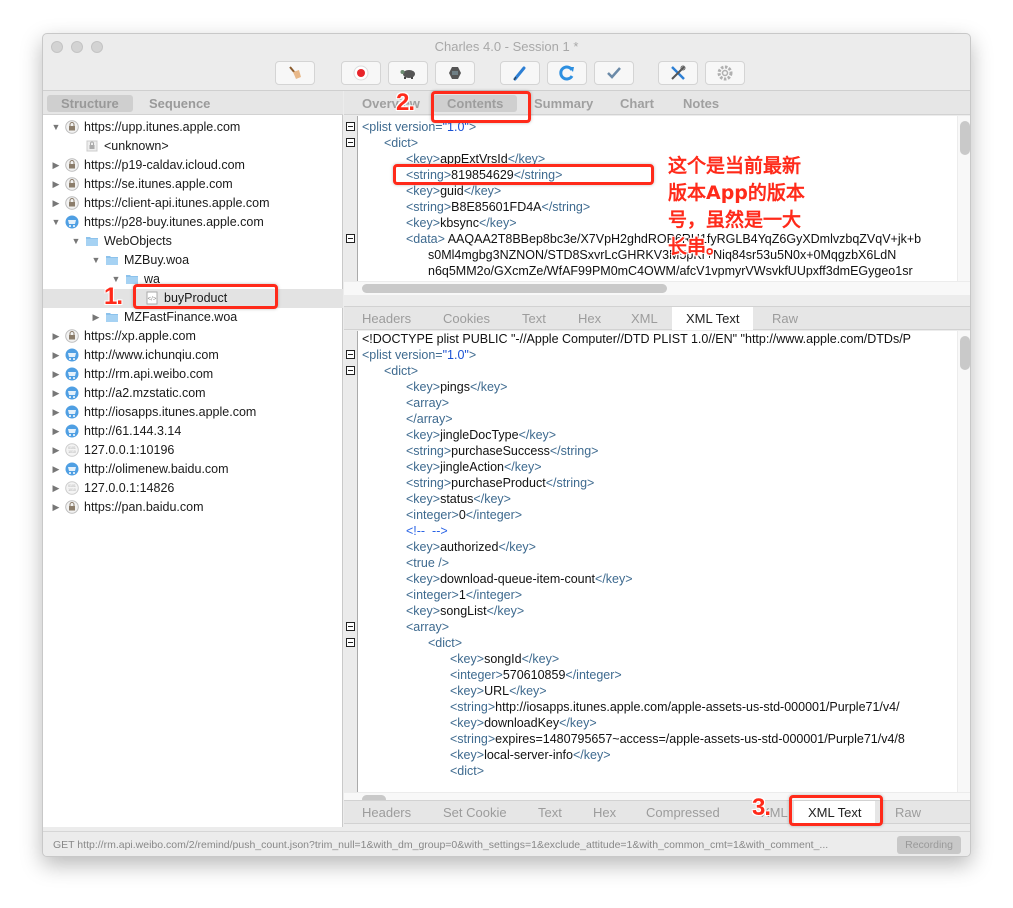  I want to click on tree-row: ▶ http://olimenew.baidu.com, so click(193, 469).